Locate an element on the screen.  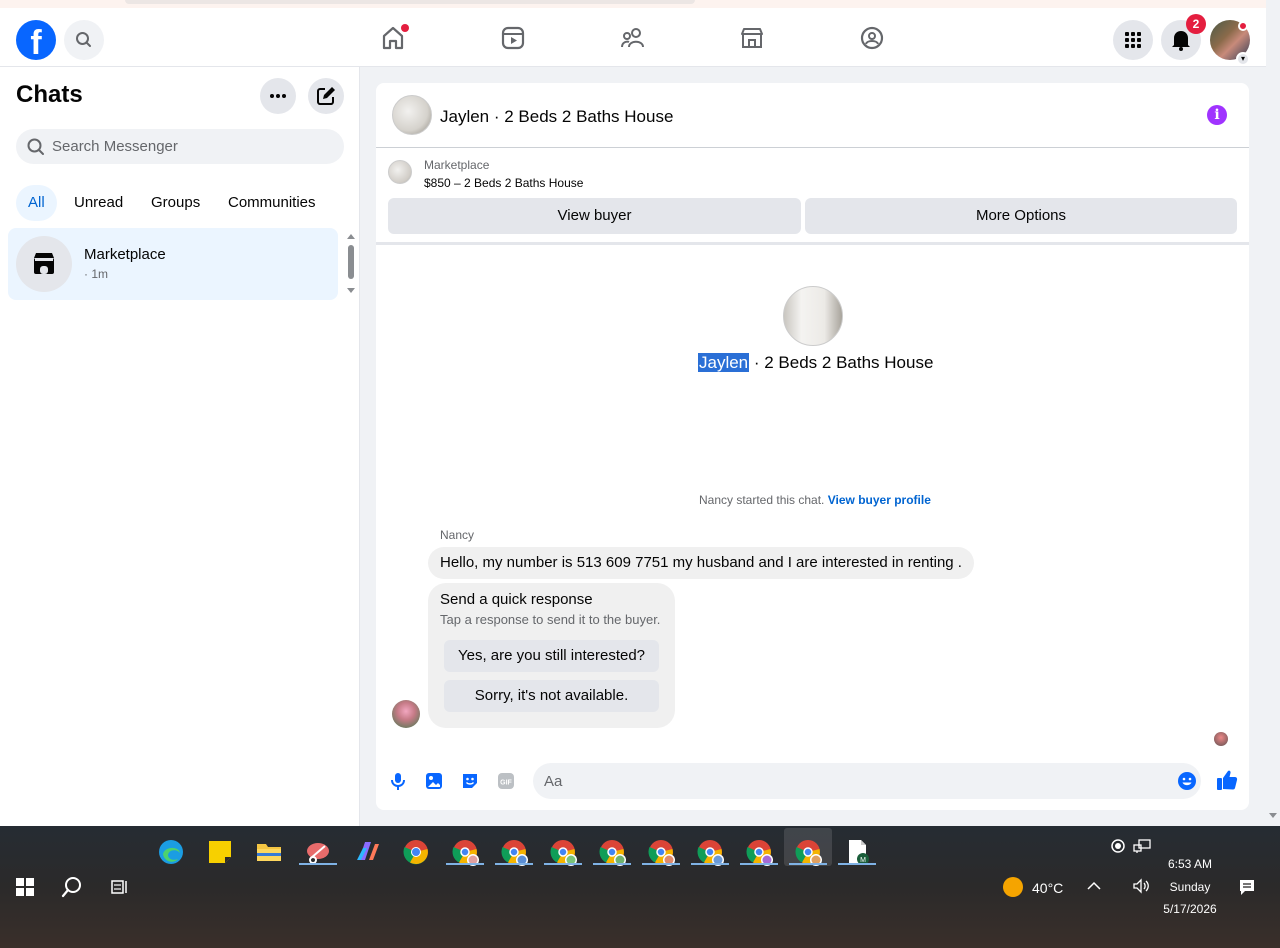
gif-icon: GIF is located at coordinates (506, 781).